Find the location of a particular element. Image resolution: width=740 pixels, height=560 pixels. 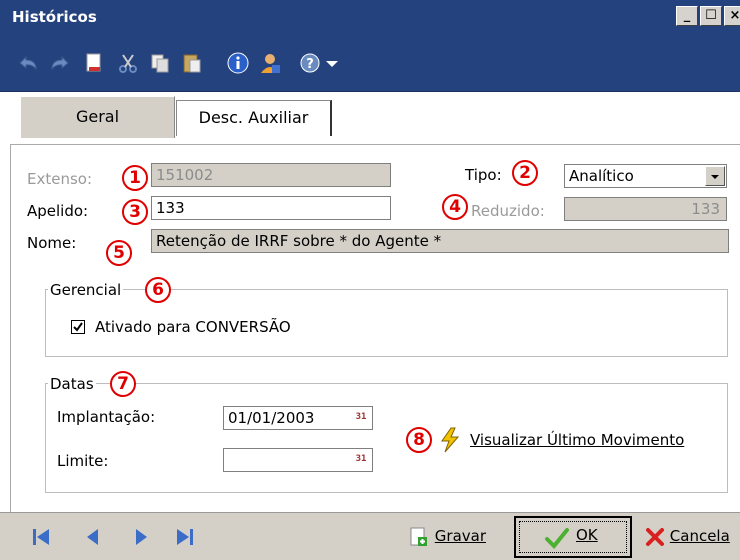

bottom-bar: Gravar OK Cancela is located at coordinates (370, 536).